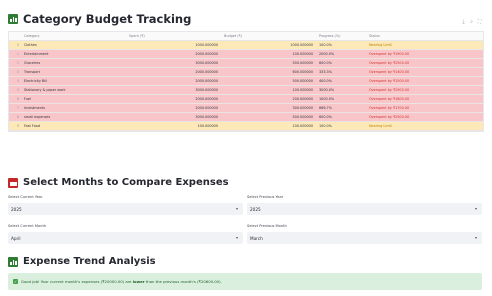 The image size is (492, 296). What do you see at coordinates (341, 36) in the screenshot?
I see `column-header: Progress (%)` at bounding box center [341, 36].